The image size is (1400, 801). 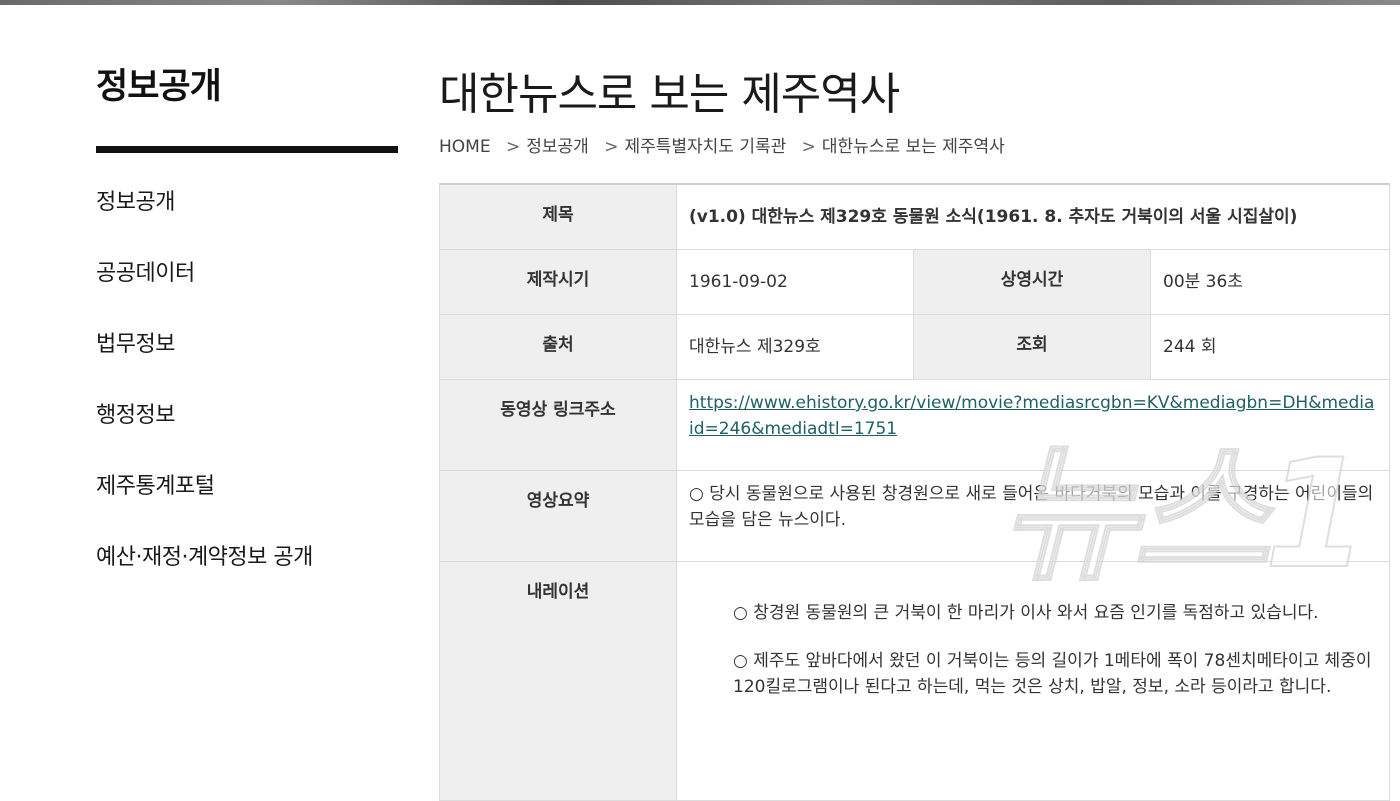 I want to click on breadcrumb-home: HOME, so click(x=465, y=147).